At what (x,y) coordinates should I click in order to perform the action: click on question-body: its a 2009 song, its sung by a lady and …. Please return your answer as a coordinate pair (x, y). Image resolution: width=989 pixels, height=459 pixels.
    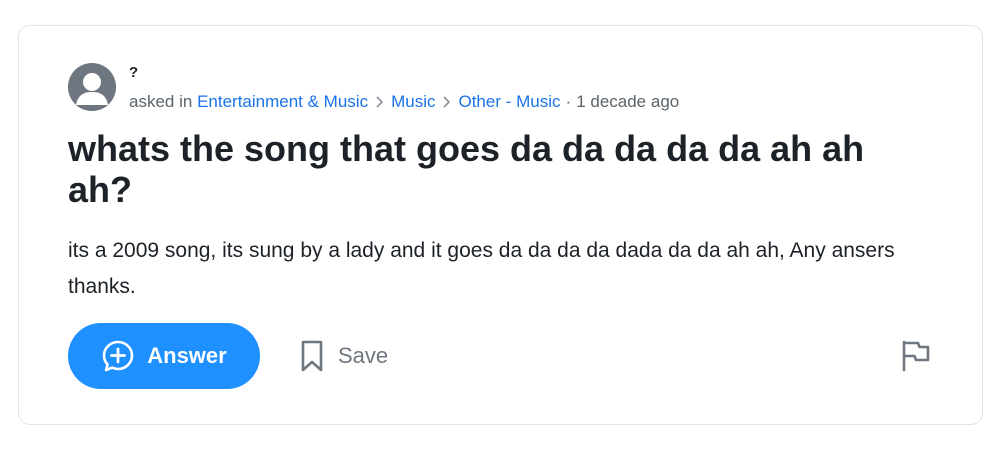
    Looking at the image, I should click on (481, 268).